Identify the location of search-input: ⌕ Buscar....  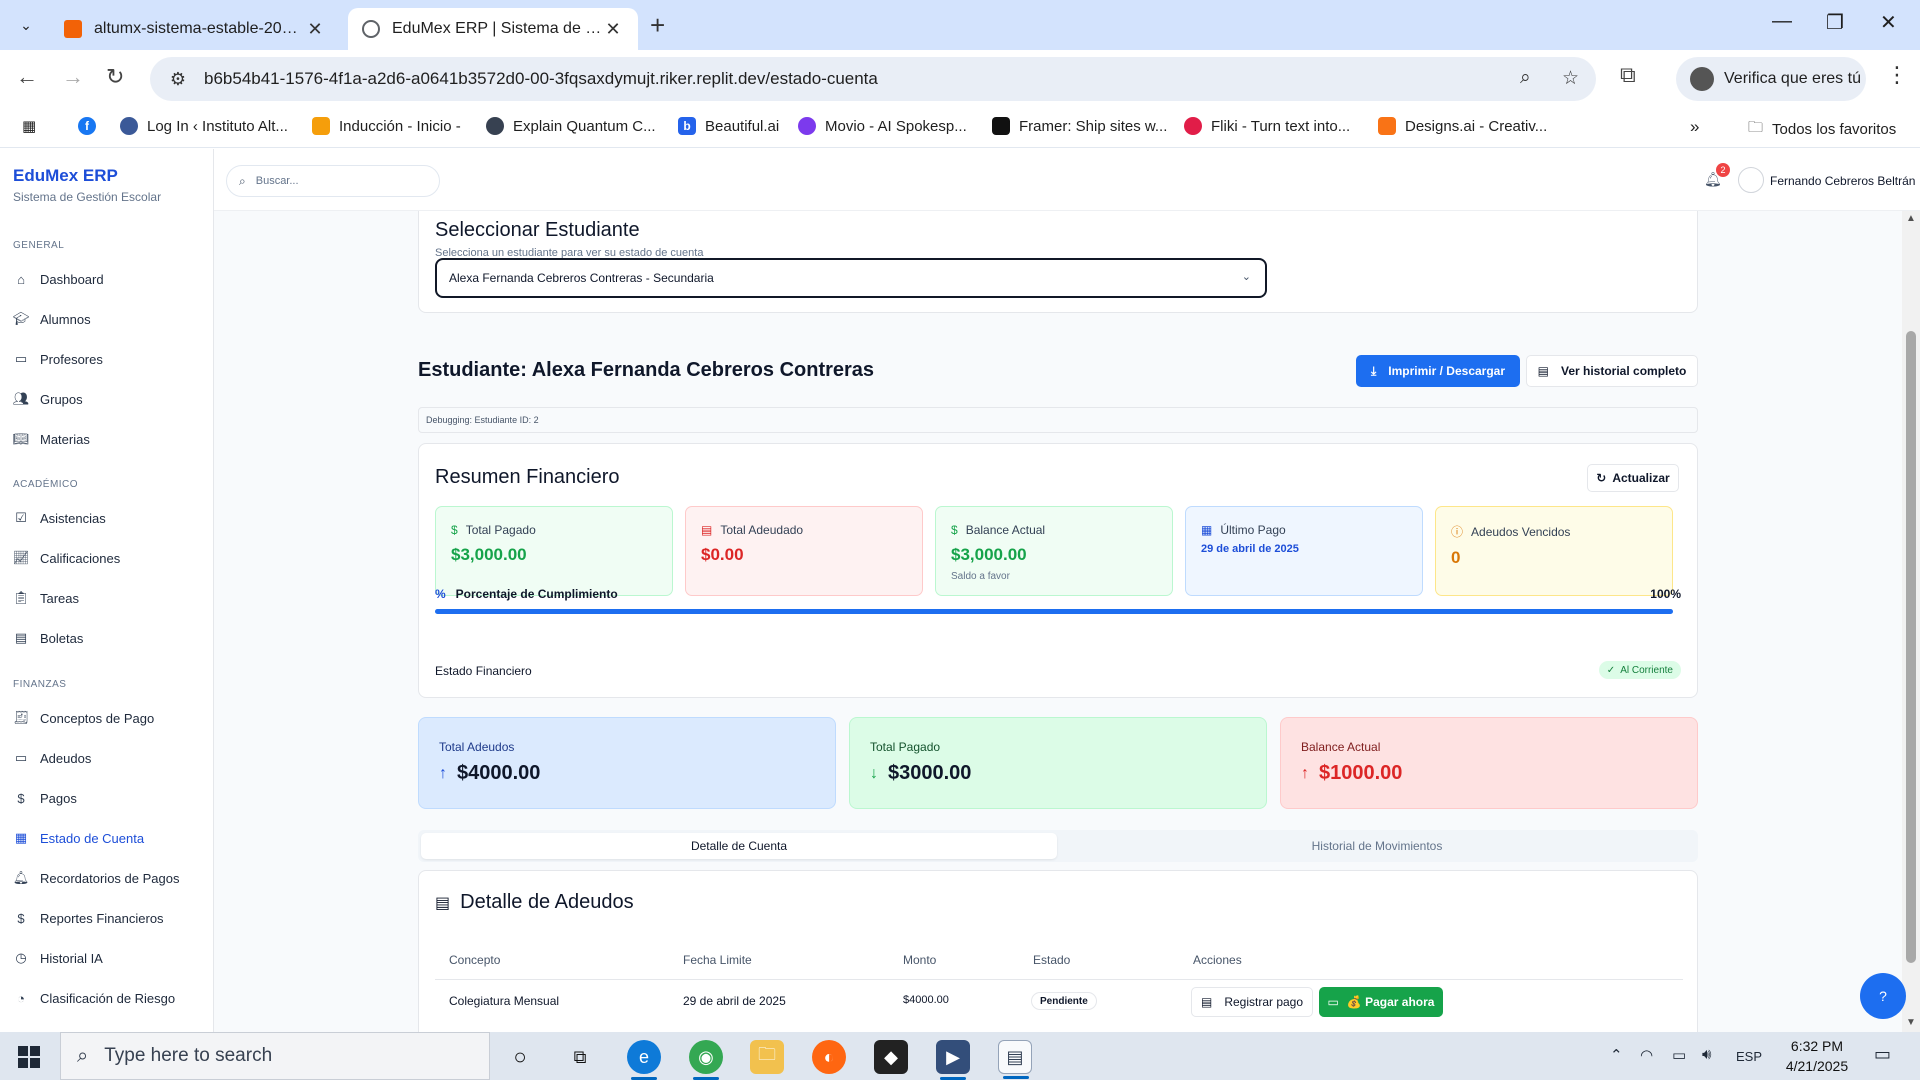
(333, 181).